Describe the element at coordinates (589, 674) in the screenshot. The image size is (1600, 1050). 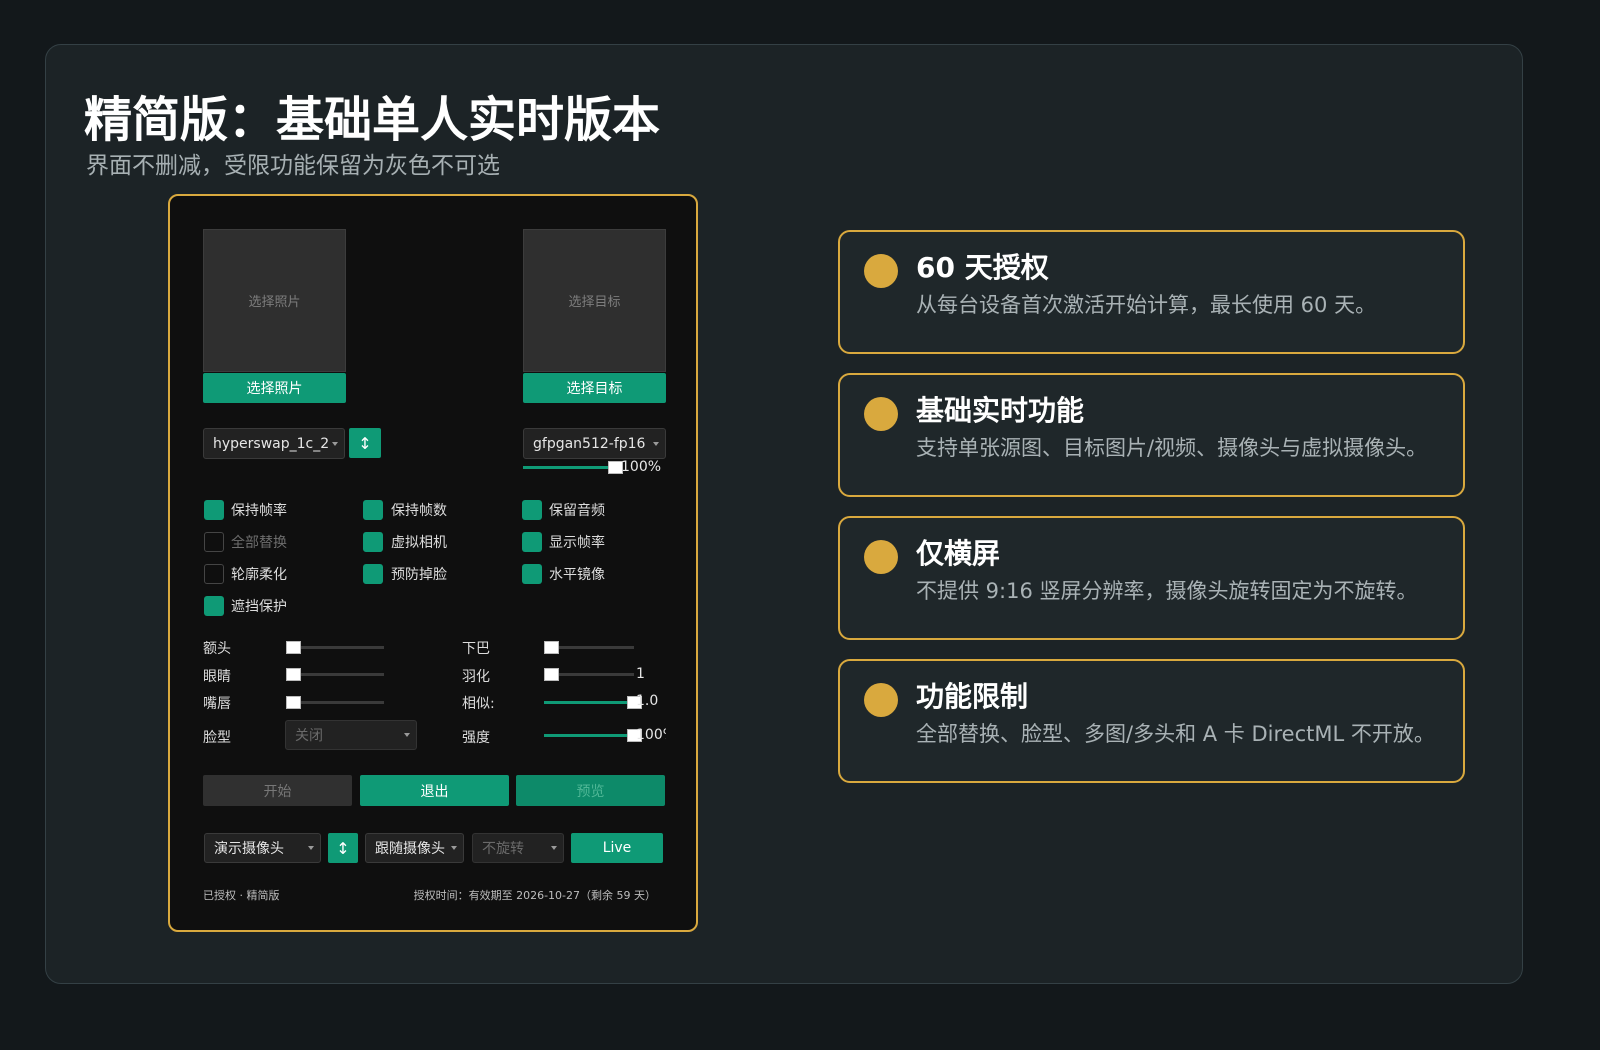
I see `feather-slider` at that location.